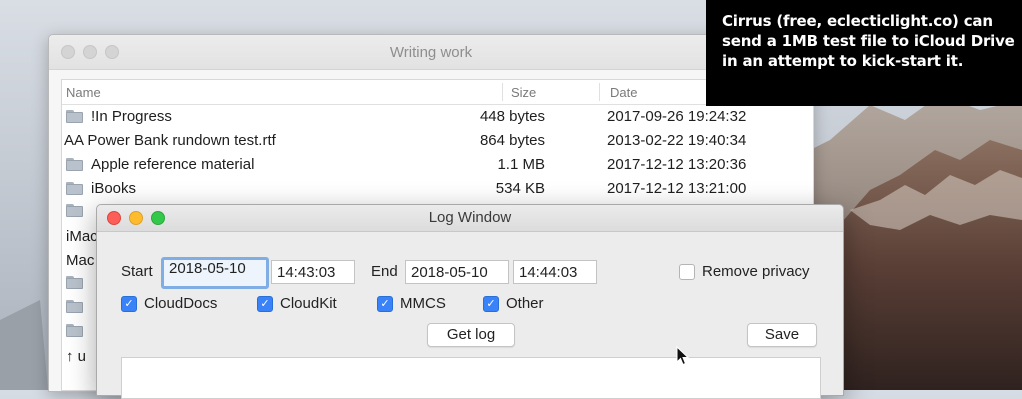 Image resolution: width=1022 pixels, height=399 pixels. Describe the element at coordinates (683, 358) in the screenshot. I see `mouse-pointer-icon` at that location.